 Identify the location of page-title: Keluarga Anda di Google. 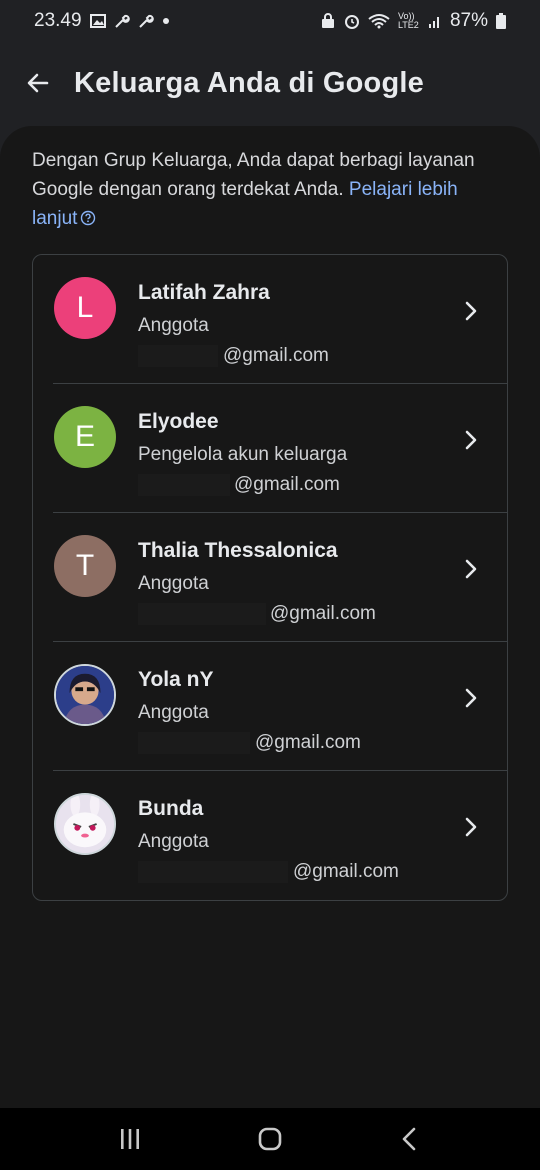
(249, 82).